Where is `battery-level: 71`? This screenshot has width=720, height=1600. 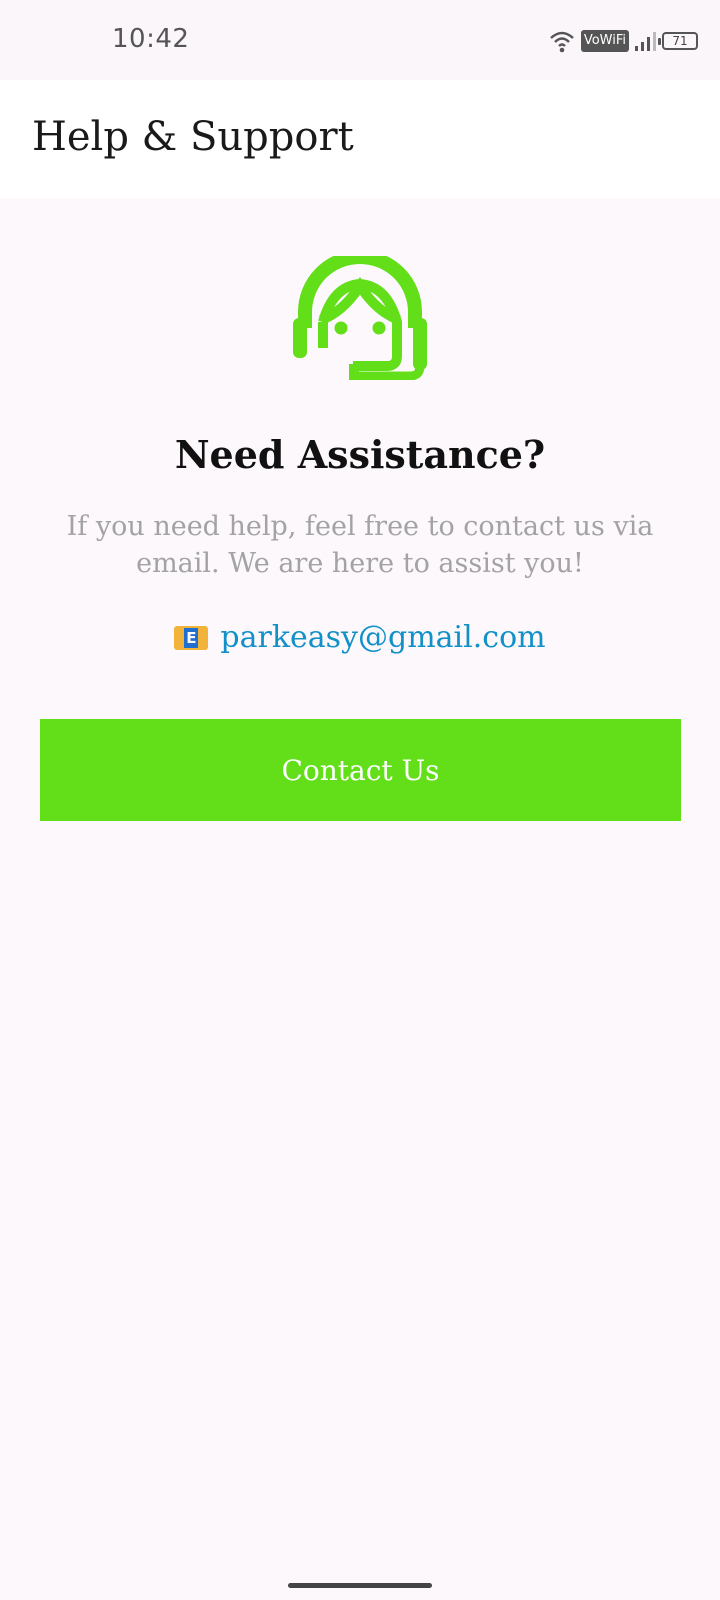 battery-level: 71 is located at coordinates (680, 41).